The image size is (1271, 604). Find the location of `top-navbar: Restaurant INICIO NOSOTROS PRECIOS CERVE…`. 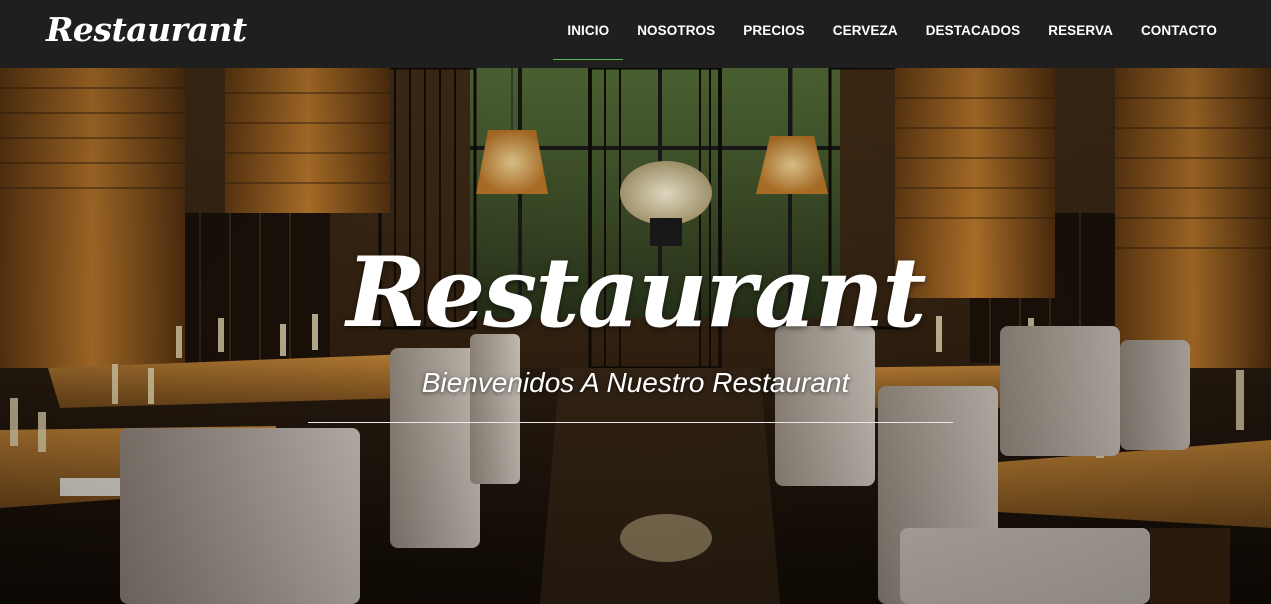

top-navbar: Restaurant INICIO NOSOTROS PRECIOS CERVE… is located at coordinates (635, 34).